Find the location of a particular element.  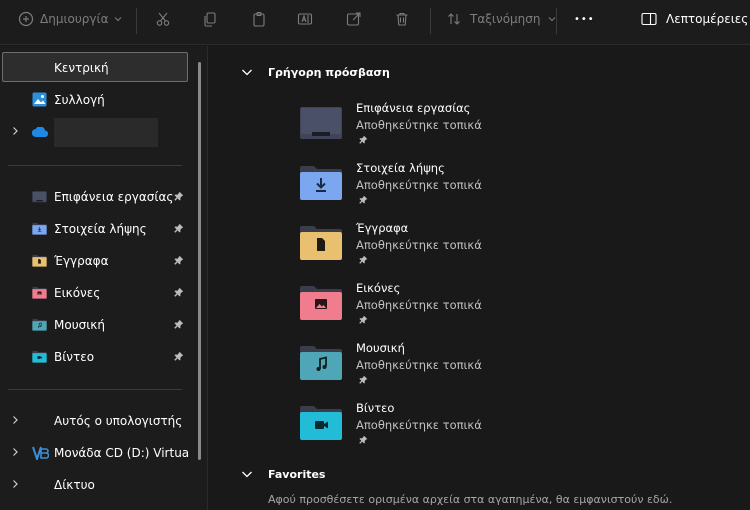

nav-item-home: Κεντρική is located at coordinates (95, 67).